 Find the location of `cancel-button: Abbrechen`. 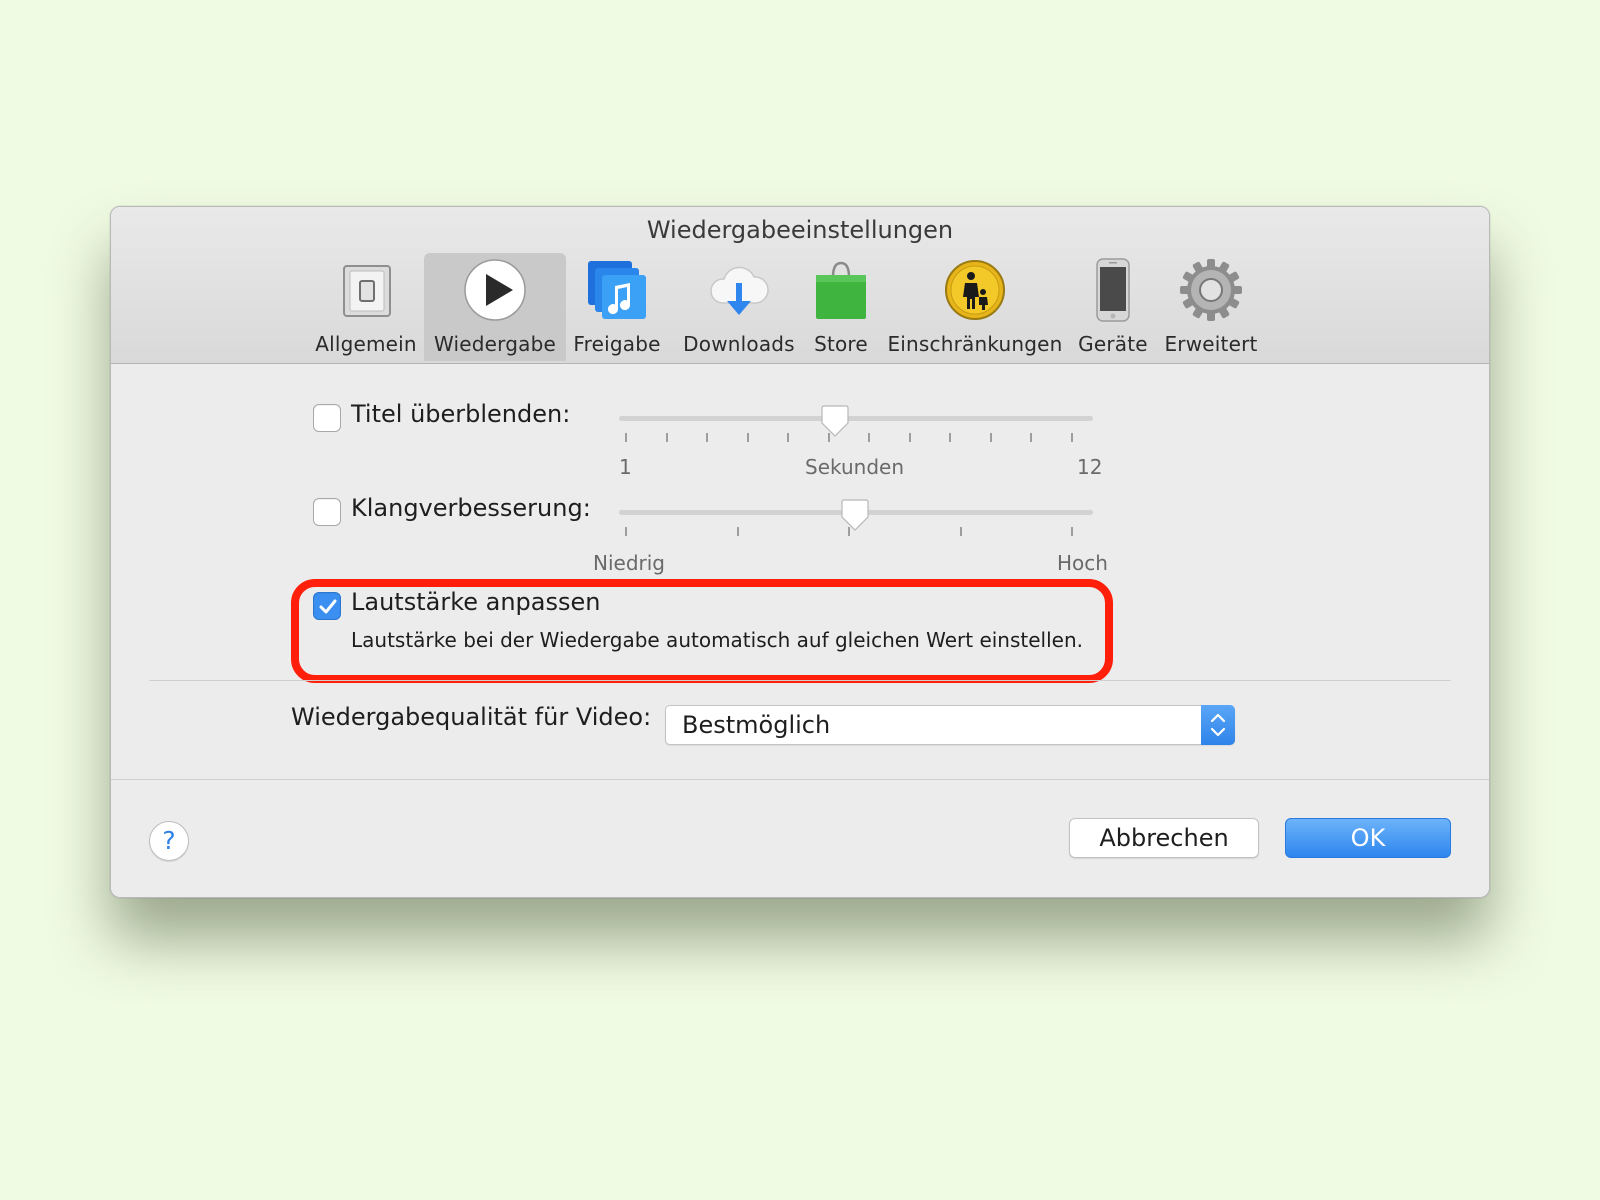

cancel-button: Abbrechen is located at coordinates (1164, 838).